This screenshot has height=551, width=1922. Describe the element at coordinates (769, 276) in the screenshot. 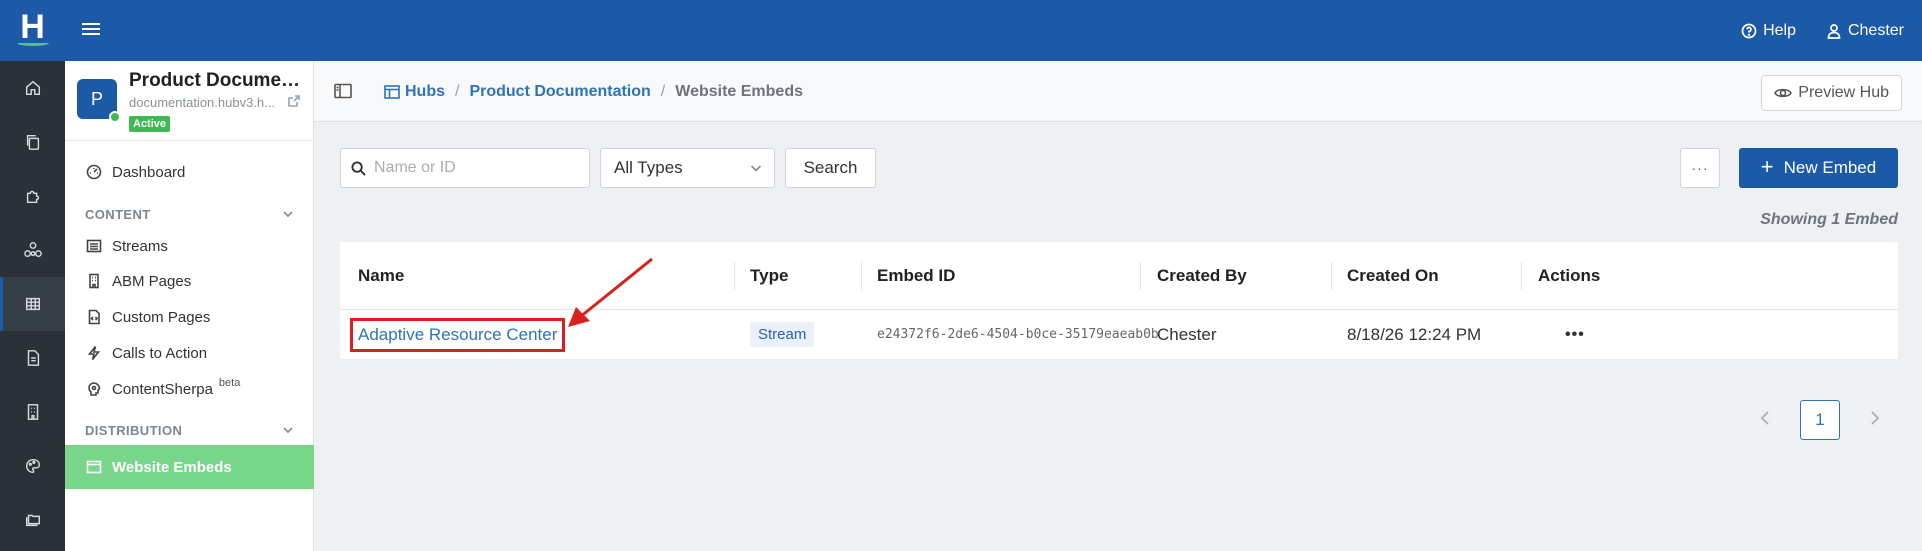

I see `column-header-type: Type` at that location.